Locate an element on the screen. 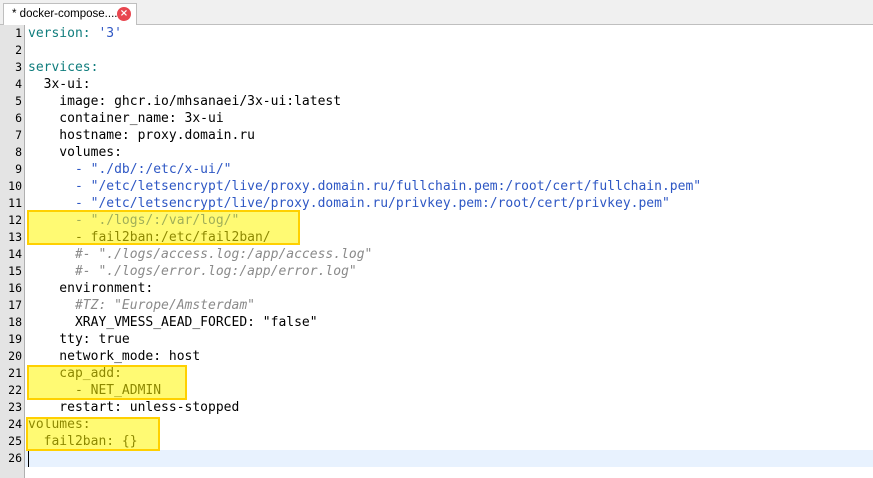  code-token: restart: unless-stopped is located at coordinates (134, 407).